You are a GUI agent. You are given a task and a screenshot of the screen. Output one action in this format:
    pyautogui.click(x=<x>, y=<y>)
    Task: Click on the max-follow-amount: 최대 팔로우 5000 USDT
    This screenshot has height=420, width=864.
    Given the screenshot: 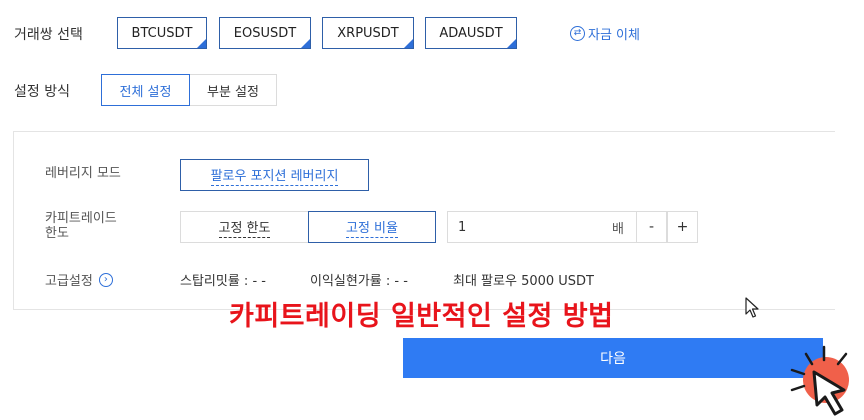 What is the action you would take?
    pyautogui.click(x=523, y=281)
    